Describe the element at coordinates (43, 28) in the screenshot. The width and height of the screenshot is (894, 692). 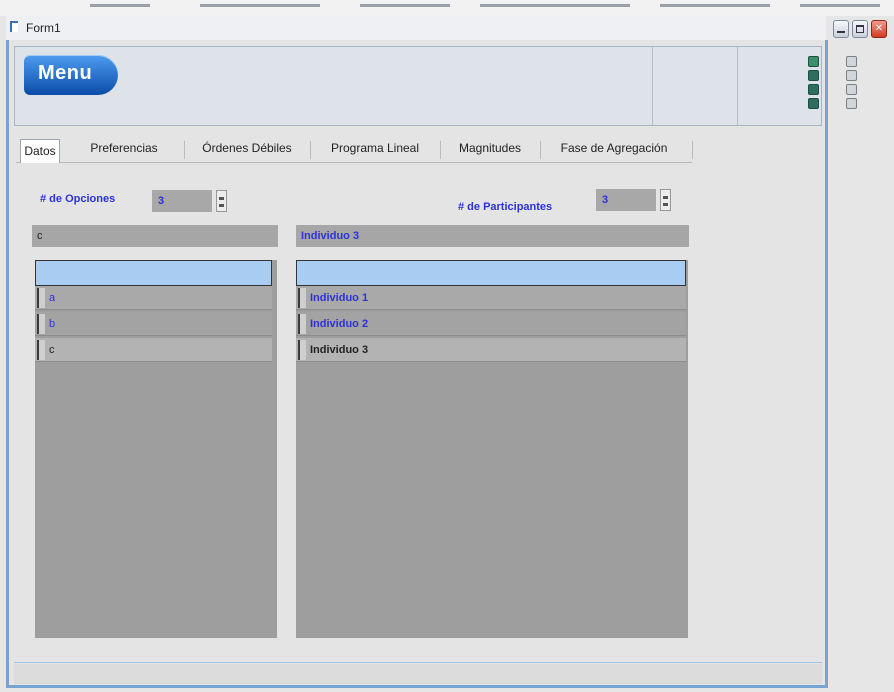
I see `window-title: Form1` at that location.